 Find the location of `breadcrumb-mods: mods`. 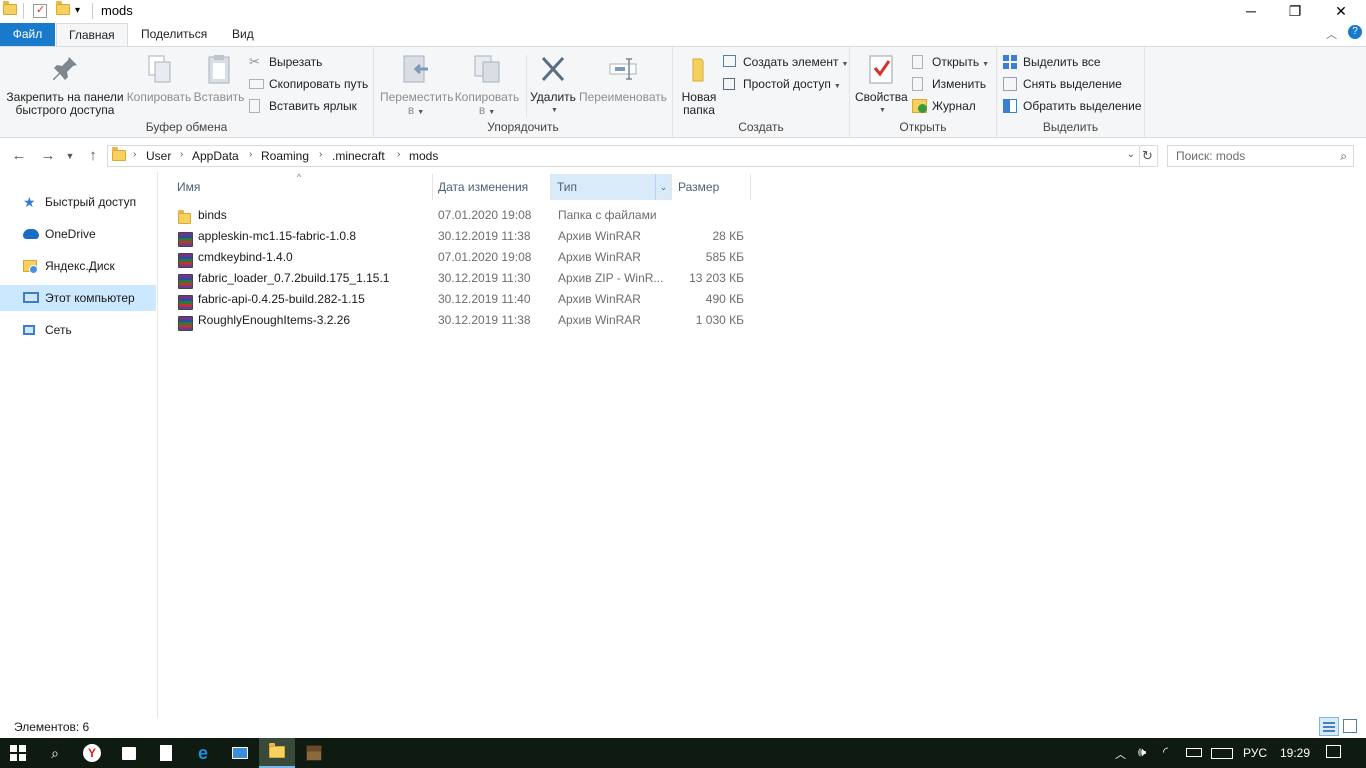

breadcrumb-mods: mods is located at coordinates (423, 156).